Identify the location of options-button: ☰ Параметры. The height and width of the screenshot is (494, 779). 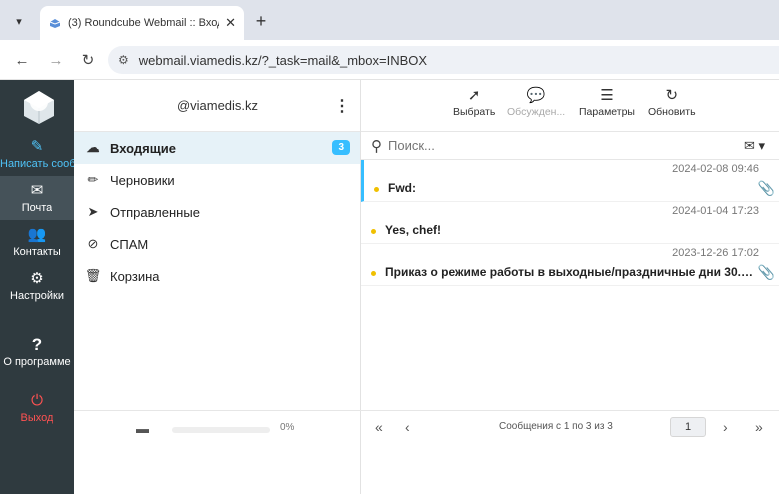
(607, 102).